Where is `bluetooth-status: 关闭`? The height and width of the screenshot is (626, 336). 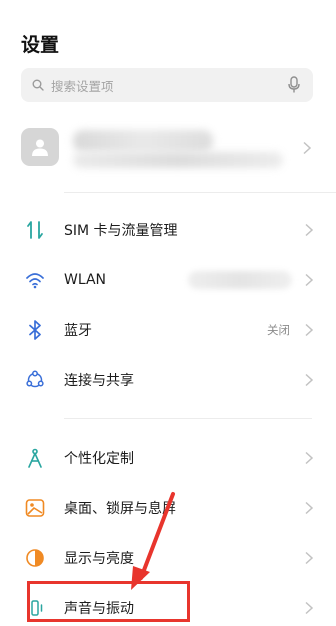 bluetooth-status: 关闭 is located at coordinates (278, 330).